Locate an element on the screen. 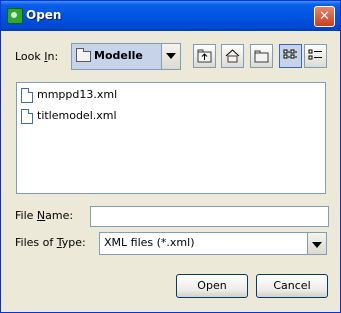 Image resolution: width=341 pixels, height=313 pixels. open-button: Open is located at coordinates (212, 286).